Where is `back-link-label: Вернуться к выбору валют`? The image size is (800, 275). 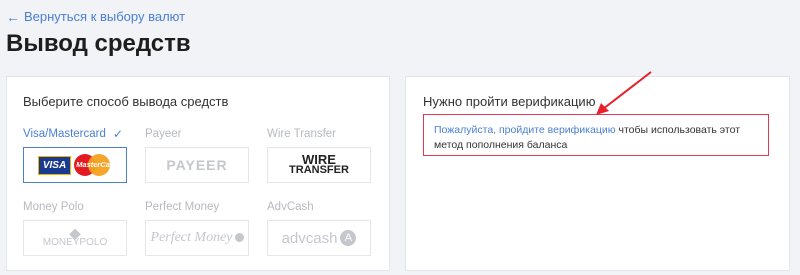
back-link-label: Вернуться к выбору валют is located at coordinates (105, 16).